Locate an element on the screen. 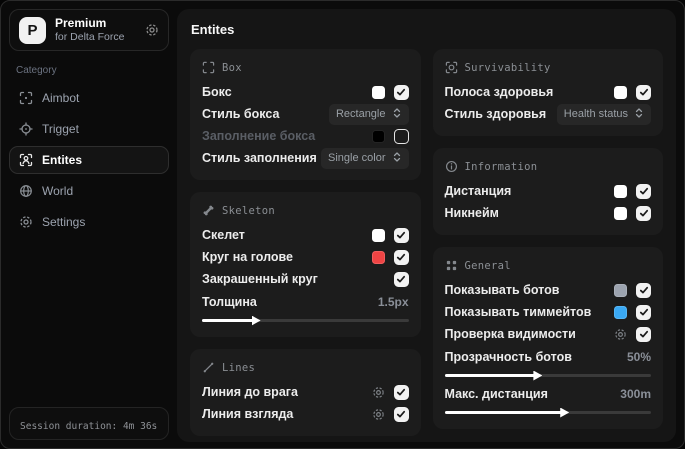  select-value: Health status is located at coordinates (595, 114).